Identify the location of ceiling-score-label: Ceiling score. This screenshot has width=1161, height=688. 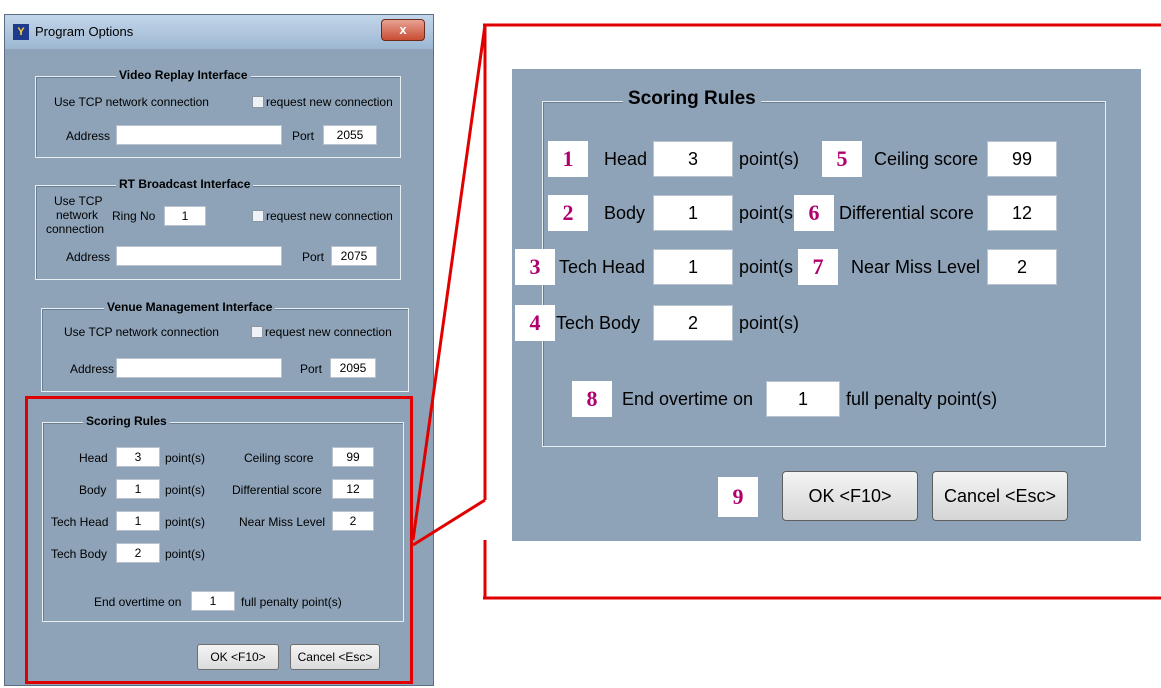
(926, 159).